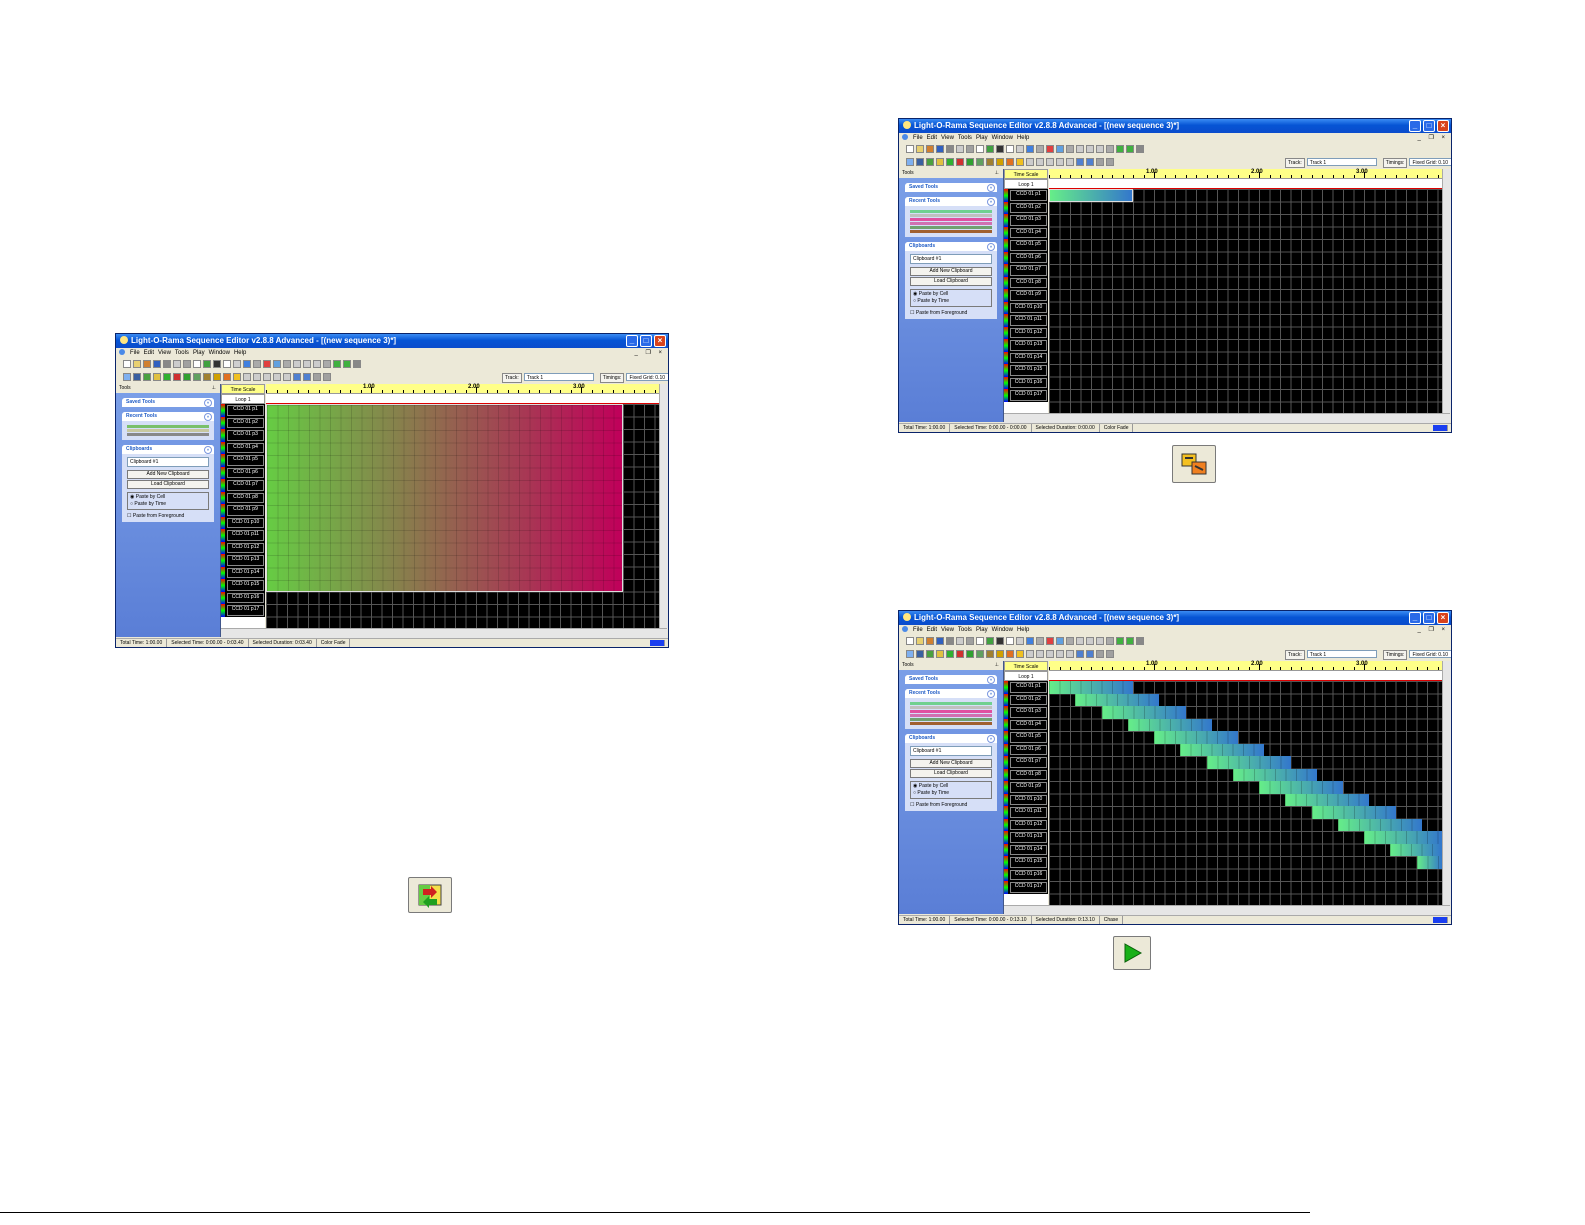 The height and width of the screenshot is (1225, 1585). What do you see at coordinates (243, 447) in the screenshot?
I see `channel-row: CCD 01 p4` at bounding box center [243, 447].